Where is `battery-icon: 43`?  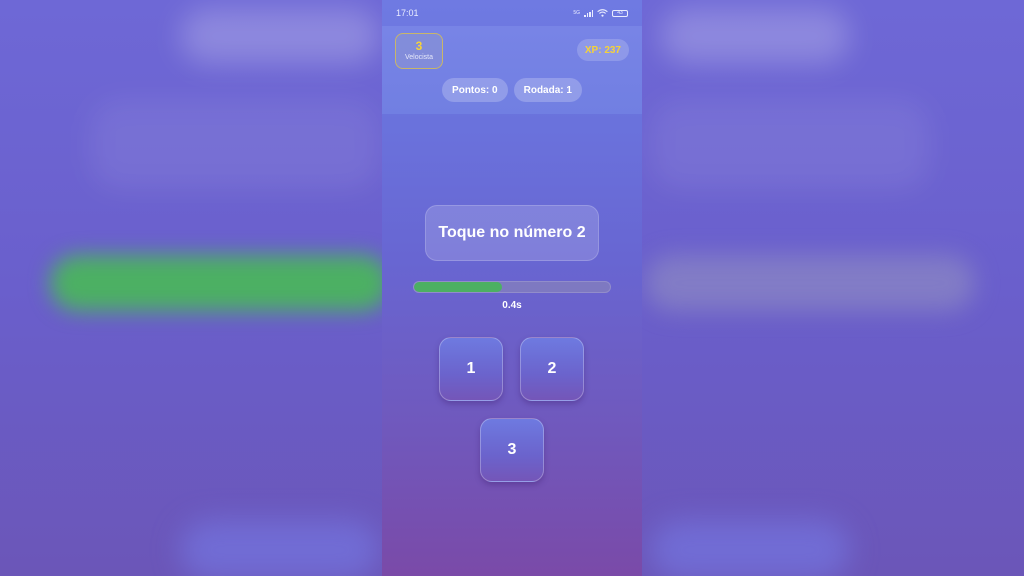 battery-icon: 43 is located at coordinates (620, 13).